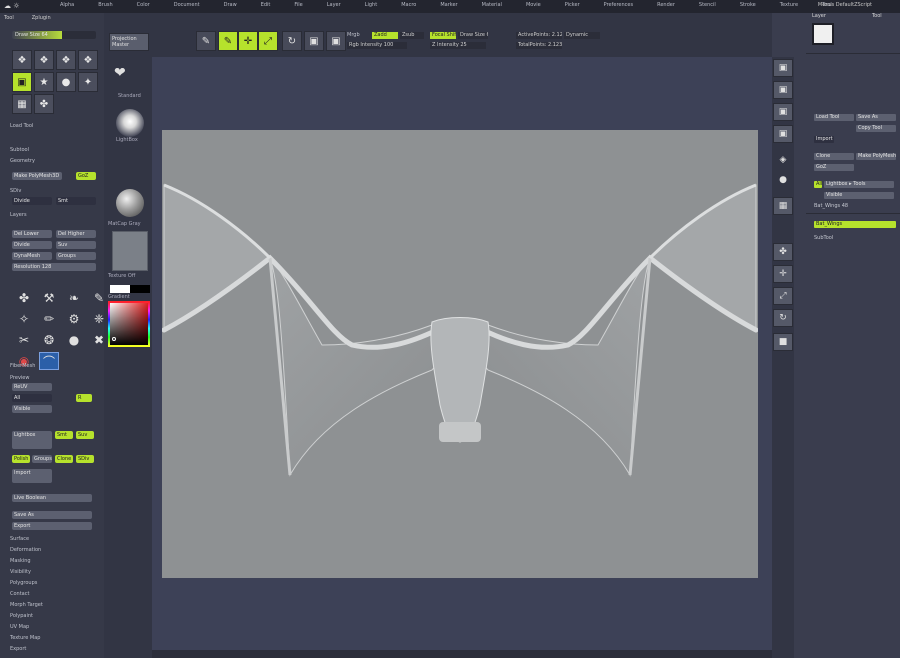  I want to click on sdiv-slider: Divide, so click(32, 201).